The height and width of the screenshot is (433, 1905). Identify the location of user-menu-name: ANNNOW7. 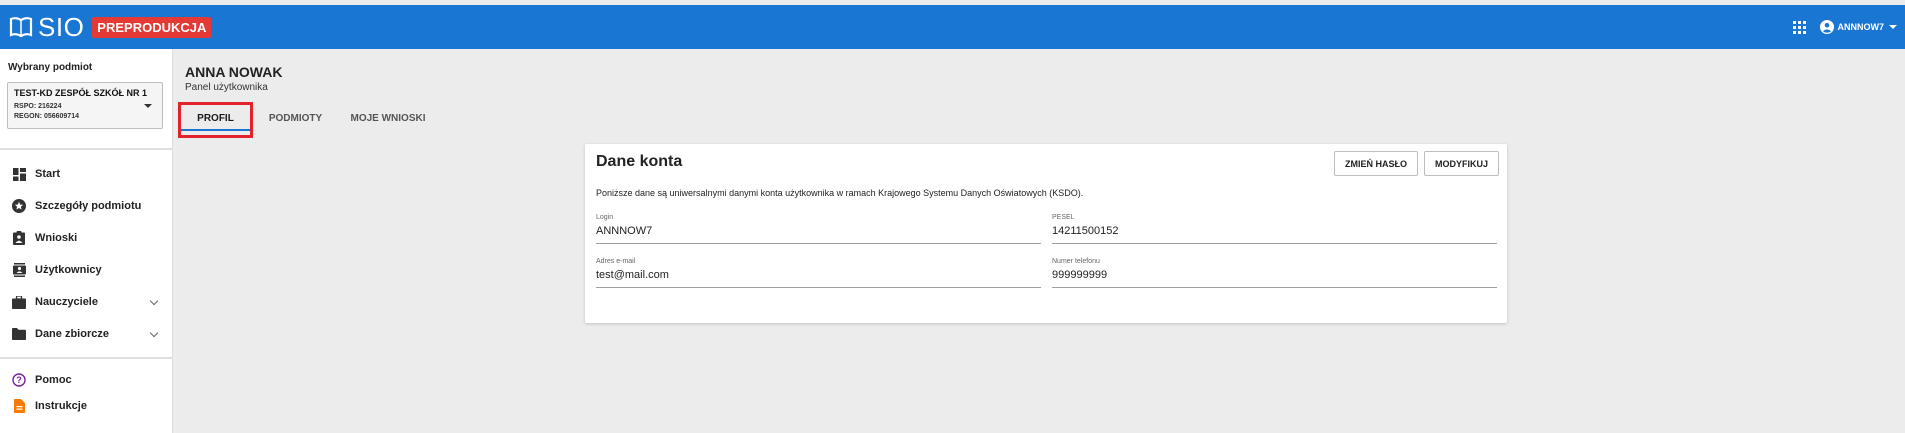
(1861, 27).